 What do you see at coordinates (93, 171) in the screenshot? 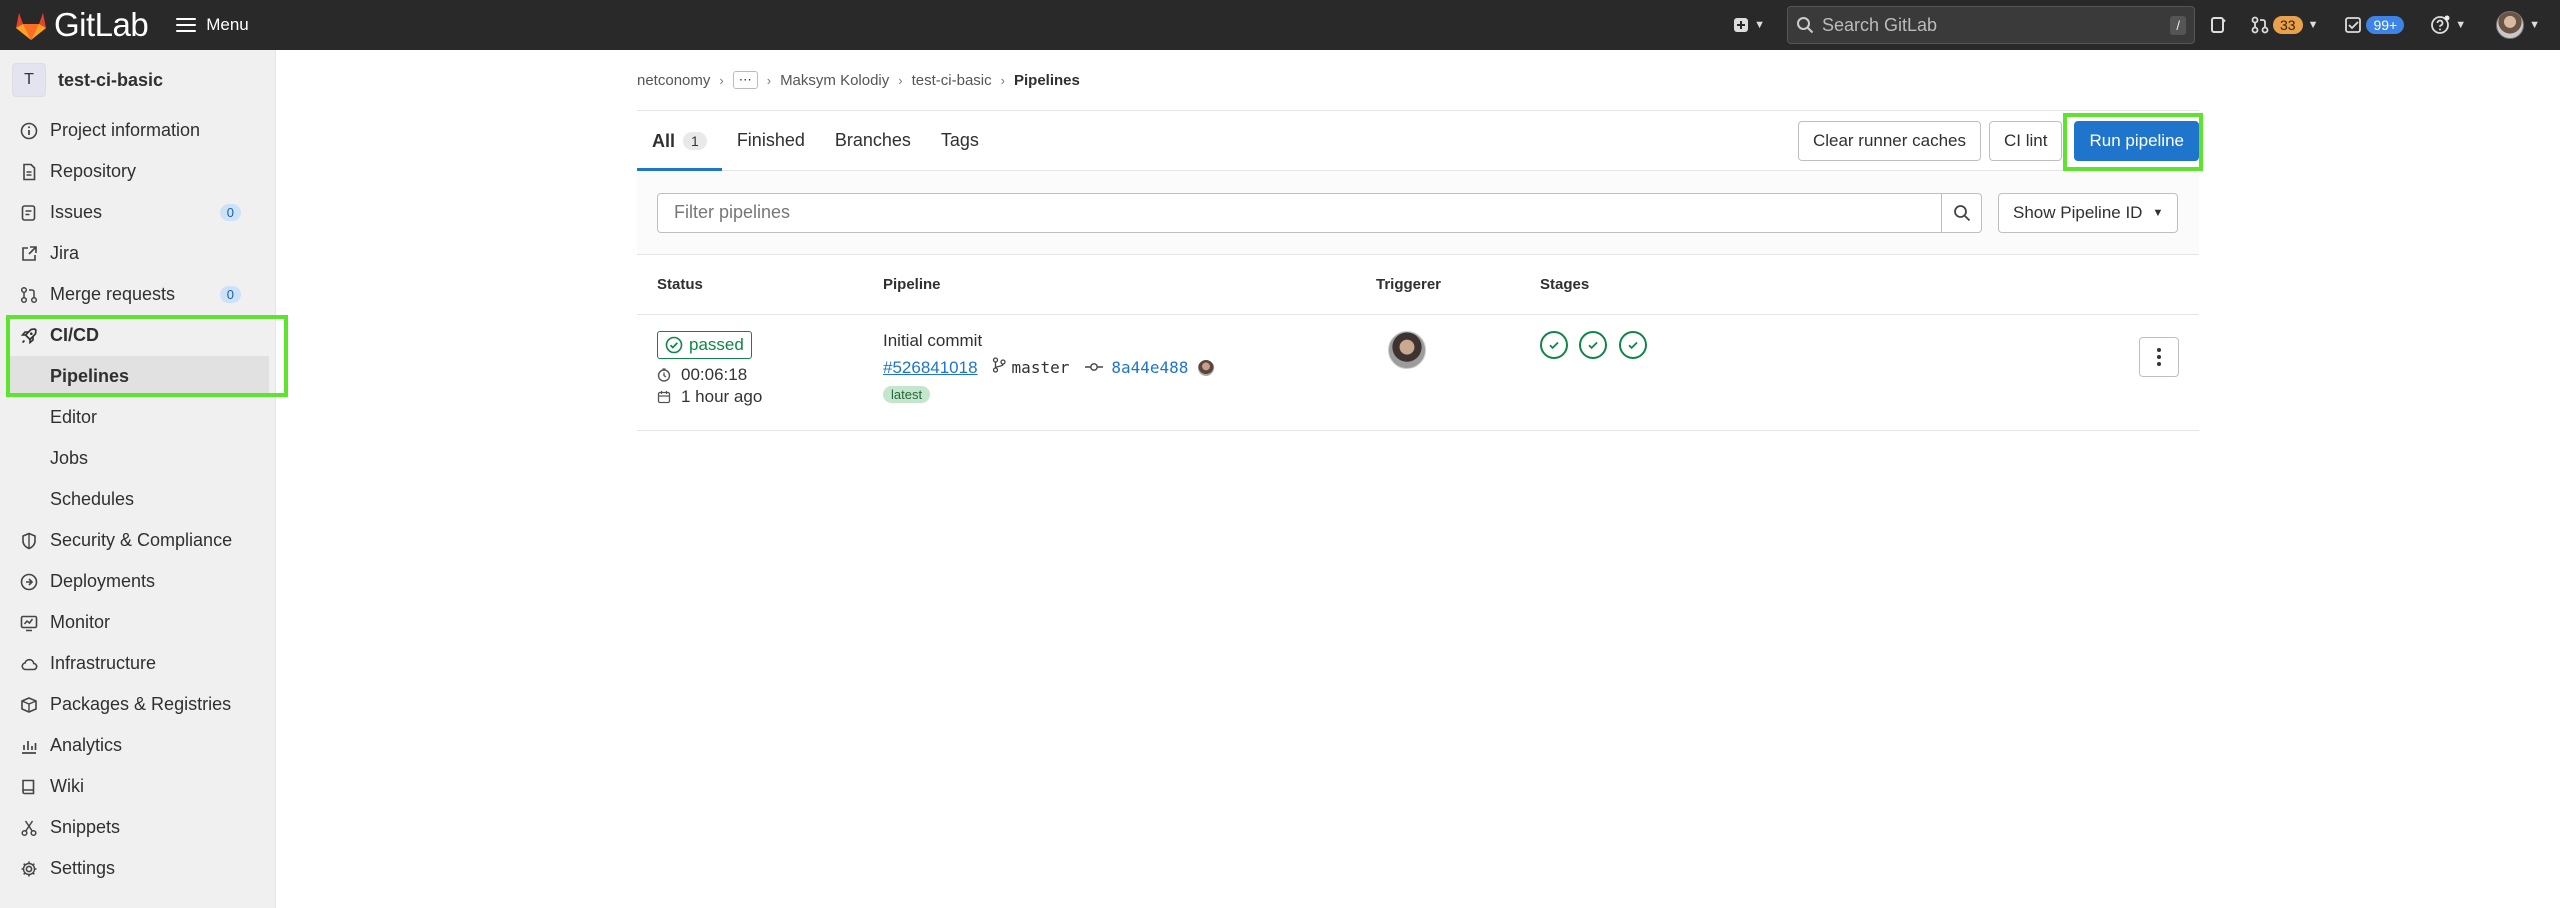
I see `sidebar-item-label: Repository` at bounding box center [93, 171].